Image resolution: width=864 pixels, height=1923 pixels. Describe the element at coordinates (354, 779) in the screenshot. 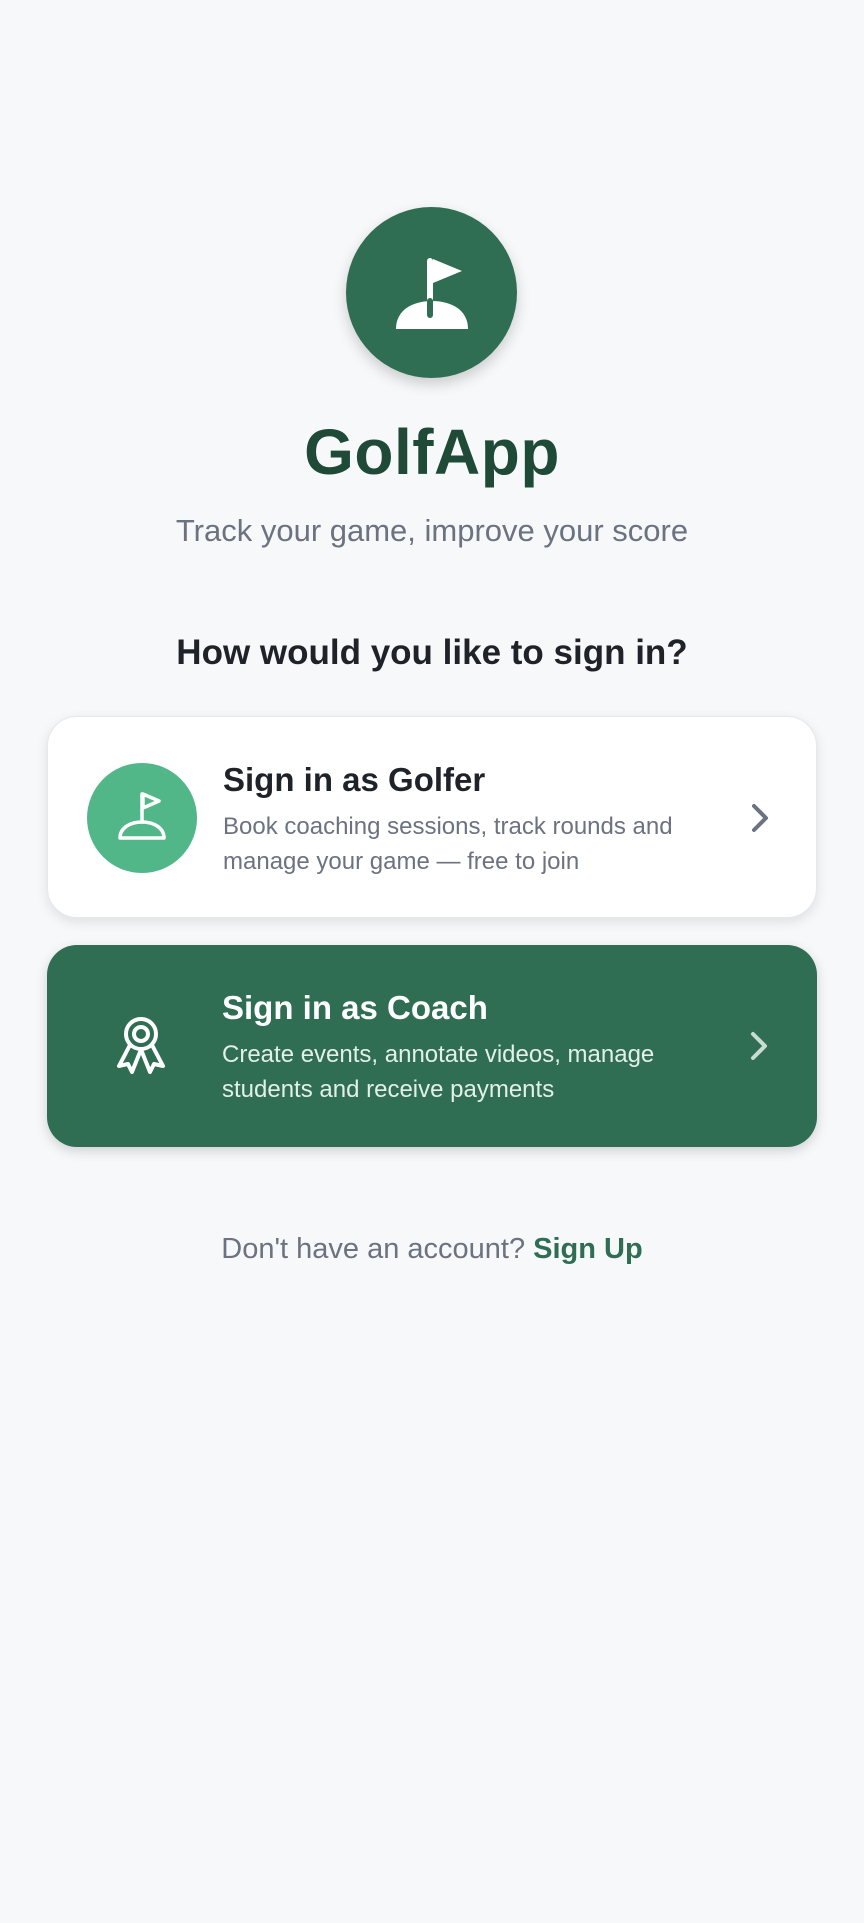

I see `golfer-option-title: Sign in as Golfer` at that location.